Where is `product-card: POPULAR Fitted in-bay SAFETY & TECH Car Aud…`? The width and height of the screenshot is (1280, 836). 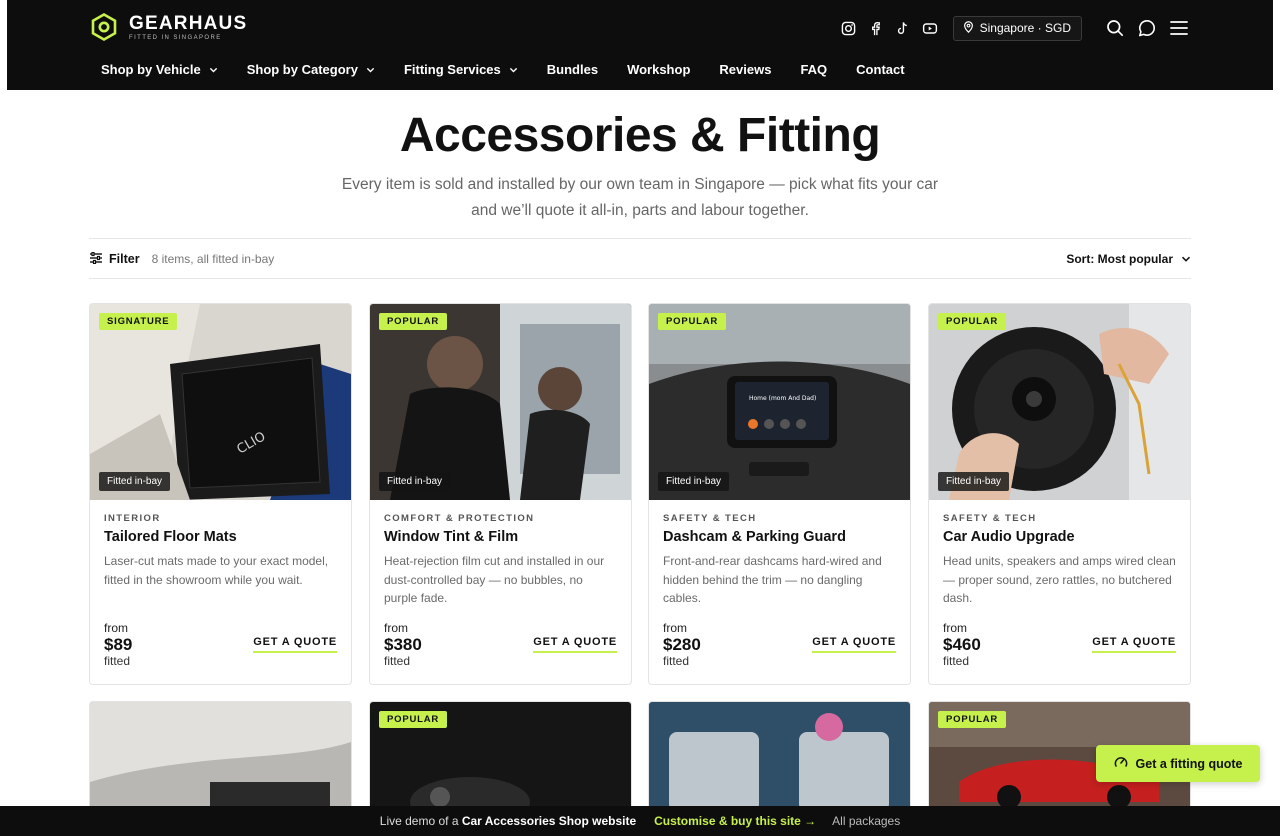
product-card: POPULAR Fitted in-bay SAFETY & TECH Car Aud… is located at coordinates (1059, 494).